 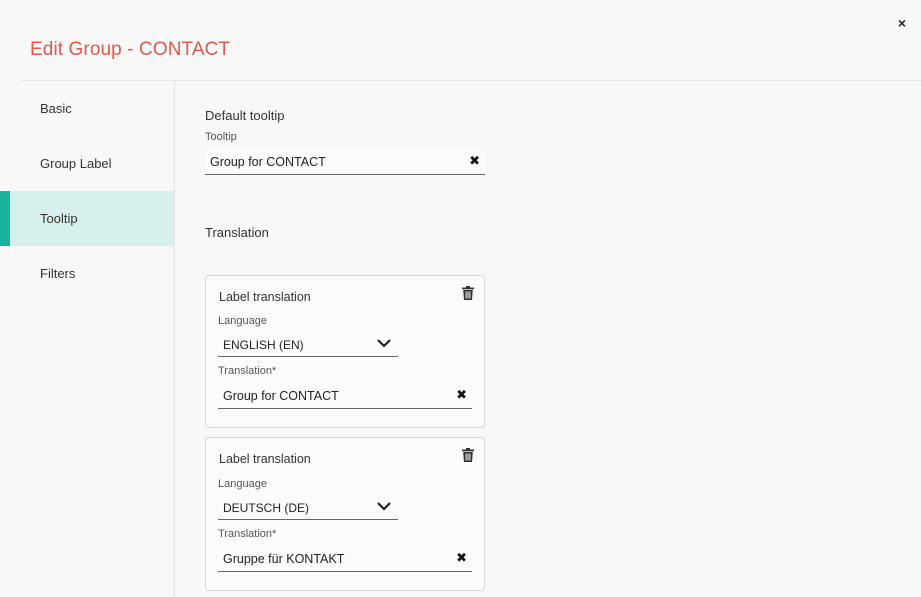 What do you see at coordinates (345, 396) in the screenshot?
I see `translation-input: Group for CONTACT ✖` at bounding box center [345, 396].